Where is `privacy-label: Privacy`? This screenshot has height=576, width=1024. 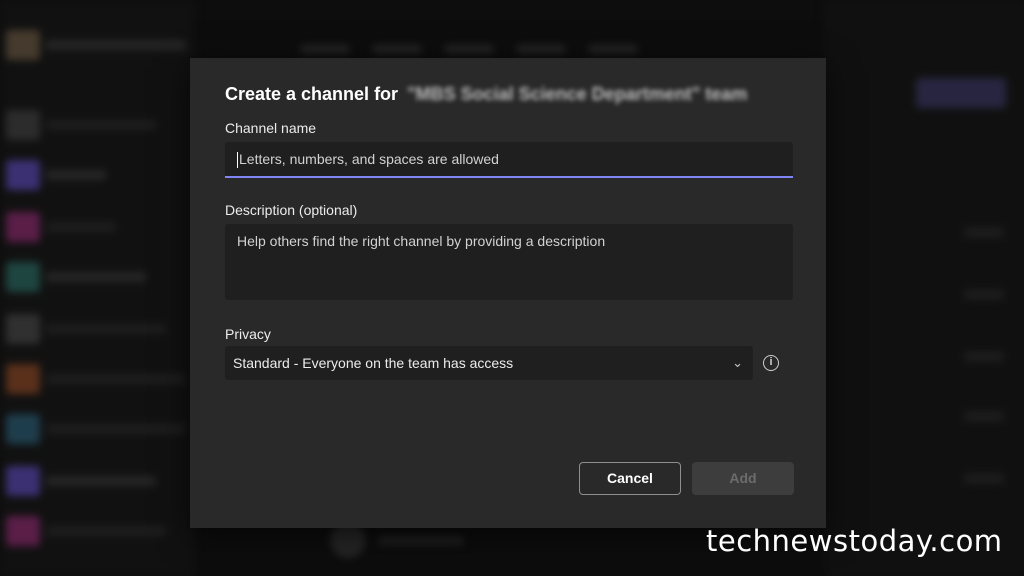 privacy-label: Privacy is located at coordinates (248, 334).